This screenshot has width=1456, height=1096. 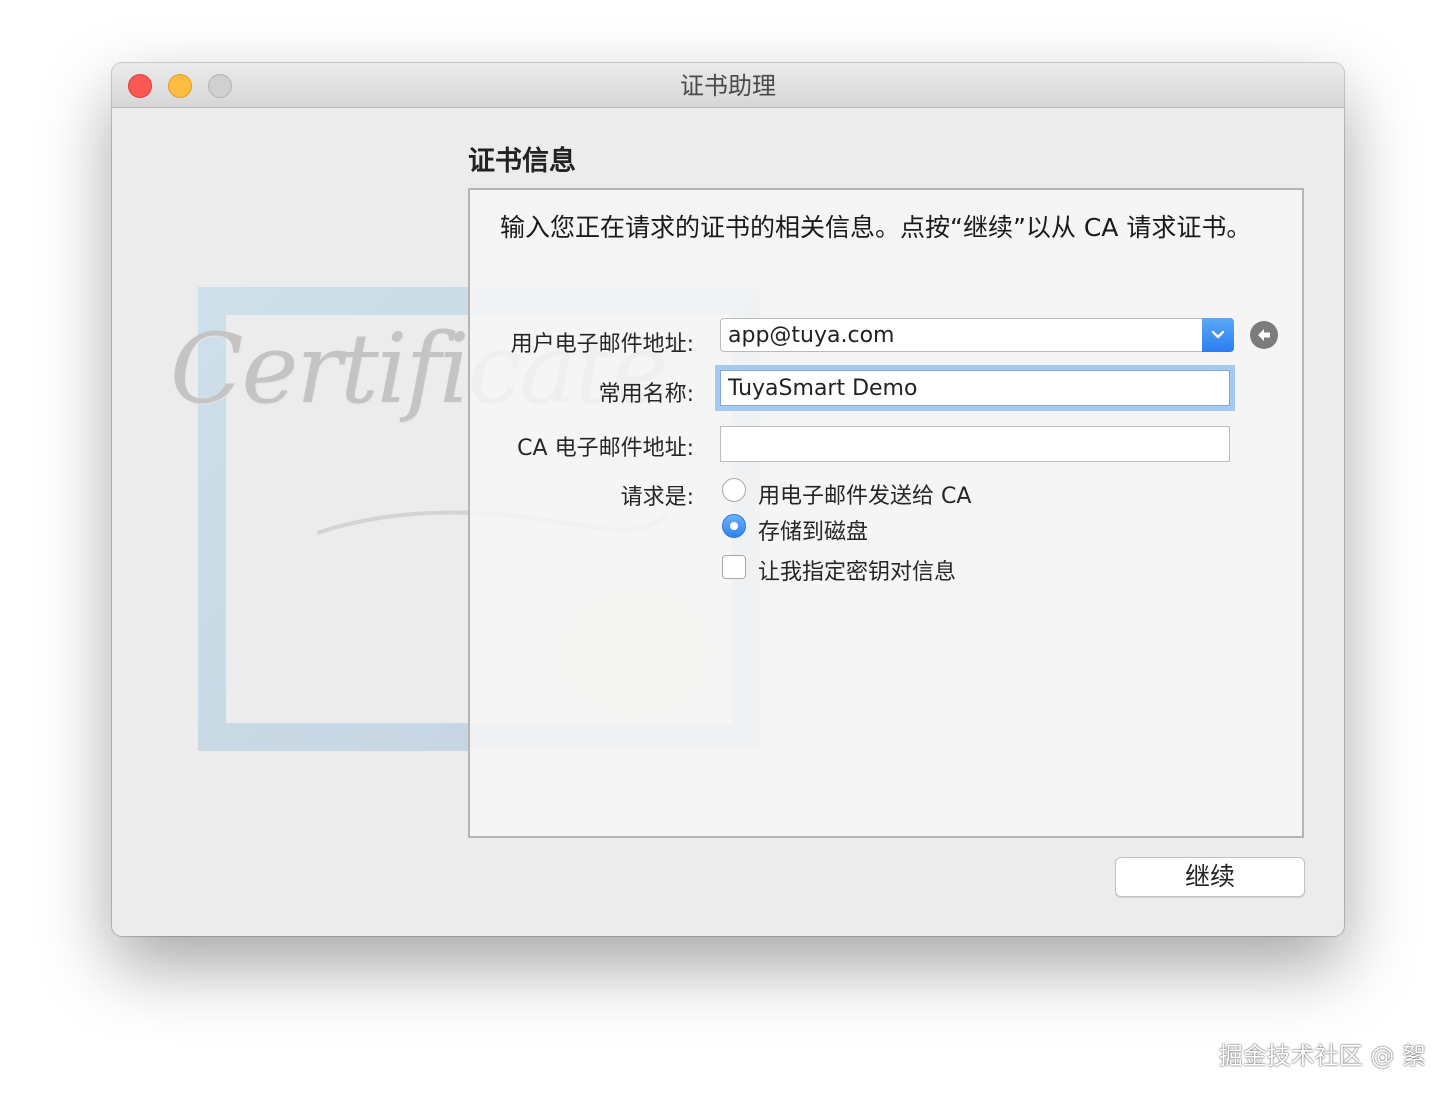 What do you see at coordinates (1210, 877) in the screenshot?
I see `continue-button: 继续` at bounding box center [1210, 877].